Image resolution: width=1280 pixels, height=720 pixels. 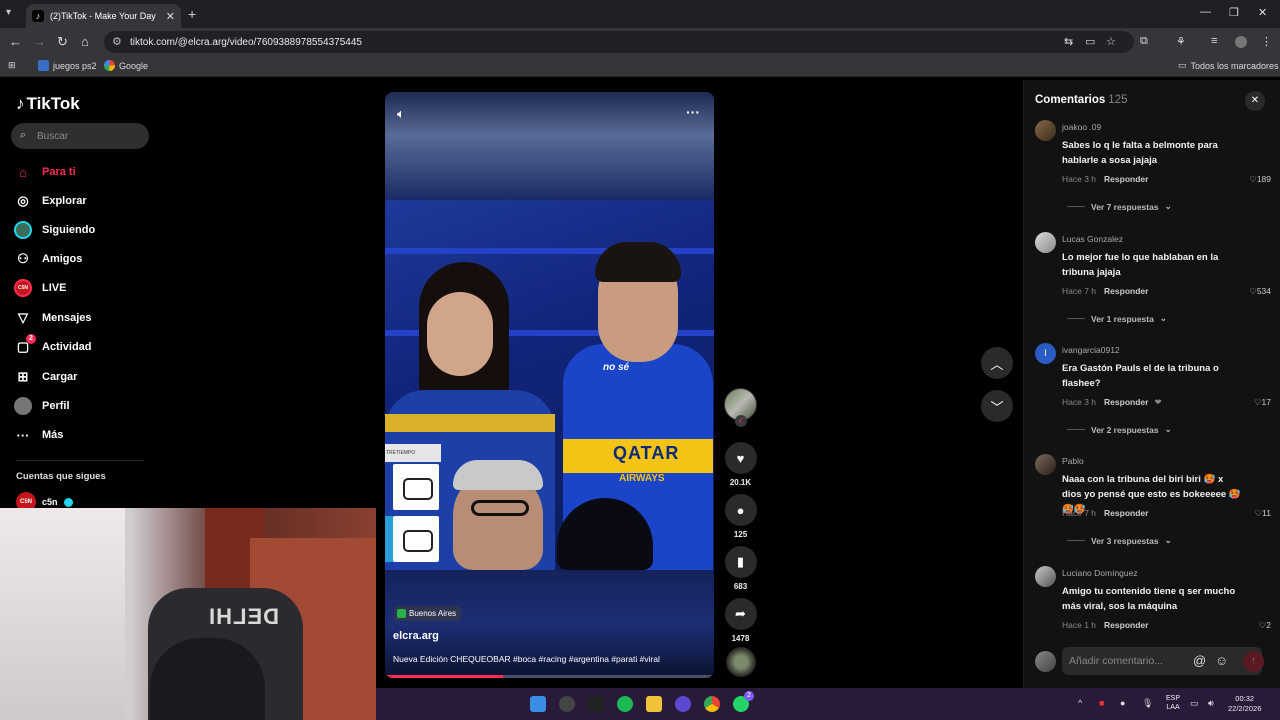 What do you see at coordinates (1111, 41) in the screenshot?
I see `bookmark-star-icon: ☆` at bounding box center [1111, 41].